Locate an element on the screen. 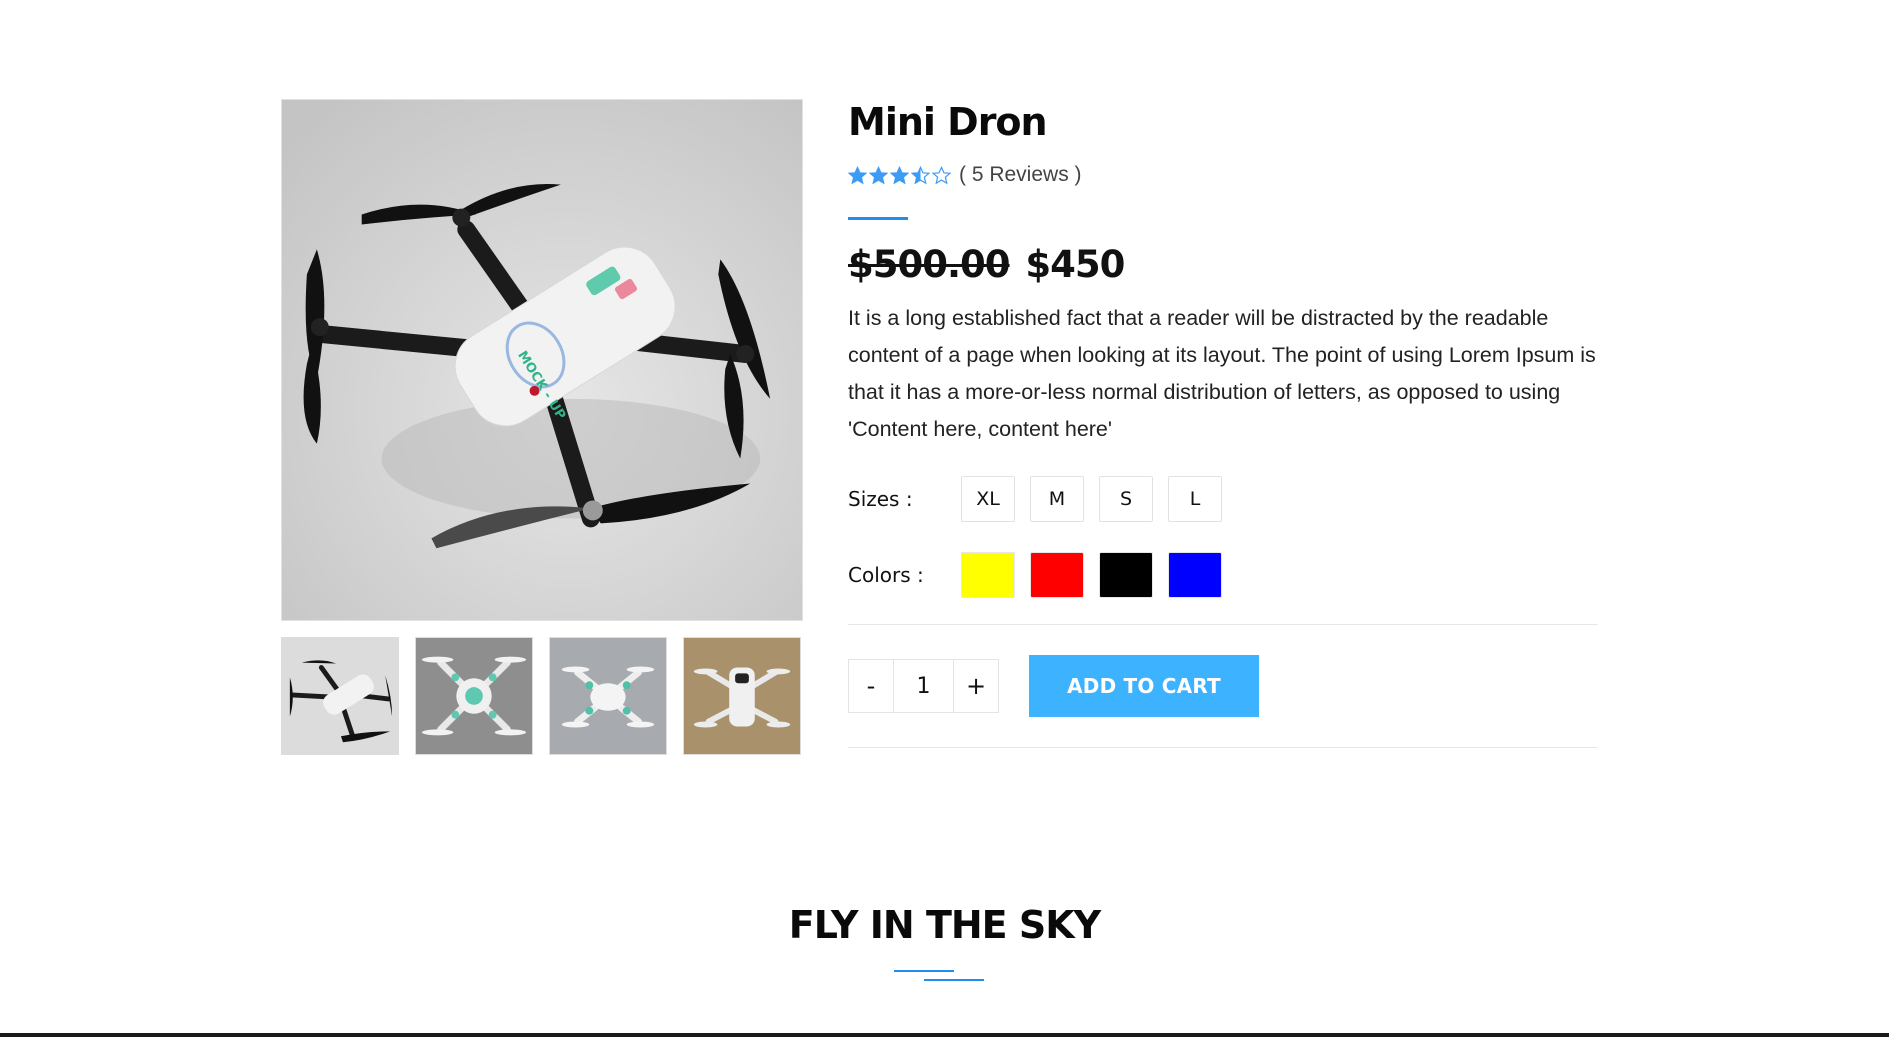  thumbnail-strip is located at coordinates (542, 697).